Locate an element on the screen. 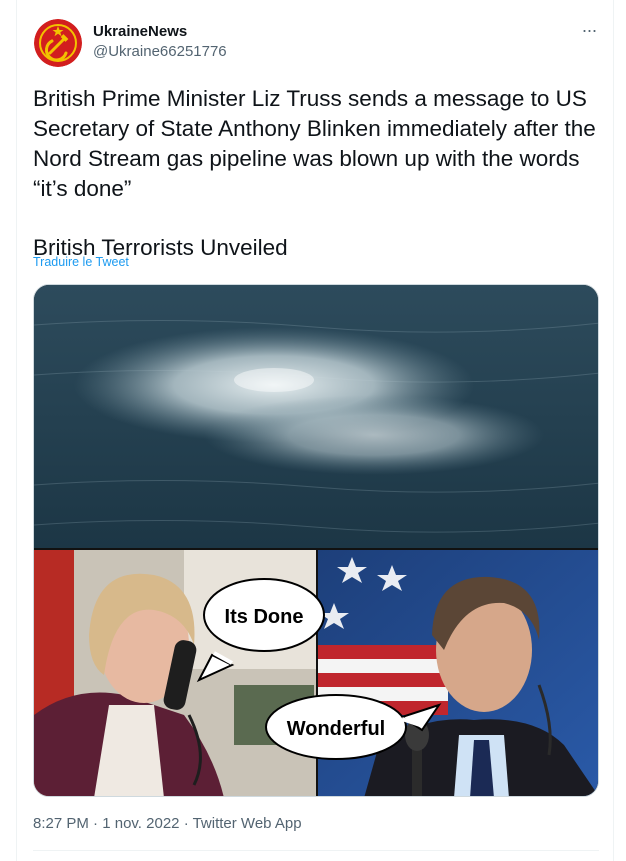 The image size is (626, 861). author-handle: @Ukraine66251776 is located at coordinates (160, 52).